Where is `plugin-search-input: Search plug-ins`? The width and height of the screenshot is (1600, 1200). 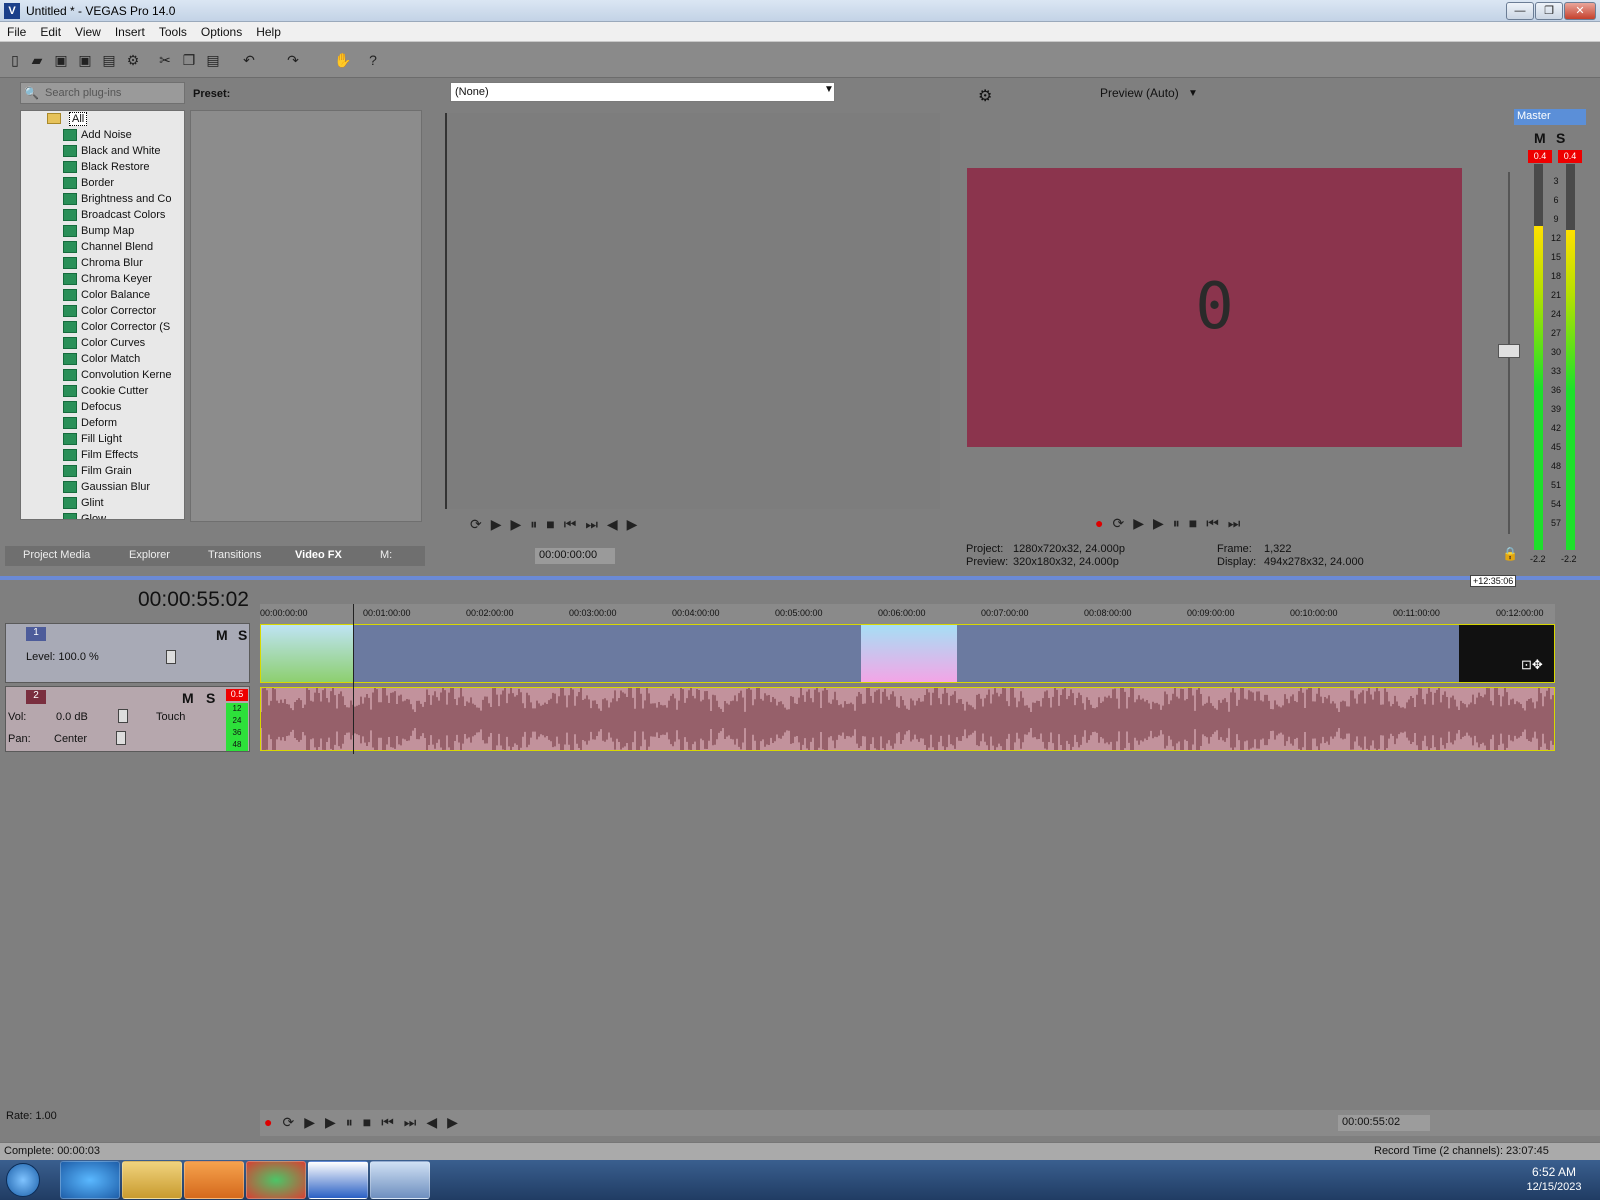 plugin-search-input: Search plug-ins is located at coordinates (102, 93).